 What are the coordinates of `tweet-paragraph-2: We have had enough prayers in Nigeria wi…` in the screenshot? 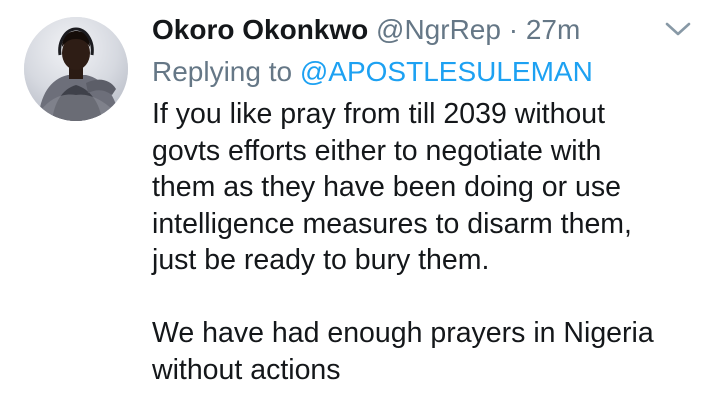 It's located at (432, 351).